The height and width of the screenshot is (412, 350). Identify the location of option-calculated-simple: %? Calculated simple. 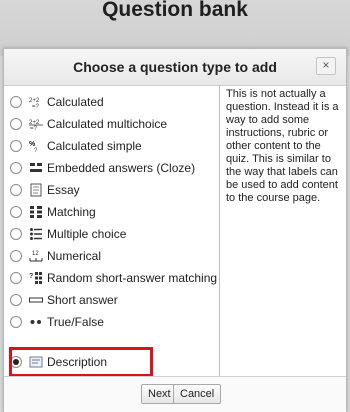
(111, 146).